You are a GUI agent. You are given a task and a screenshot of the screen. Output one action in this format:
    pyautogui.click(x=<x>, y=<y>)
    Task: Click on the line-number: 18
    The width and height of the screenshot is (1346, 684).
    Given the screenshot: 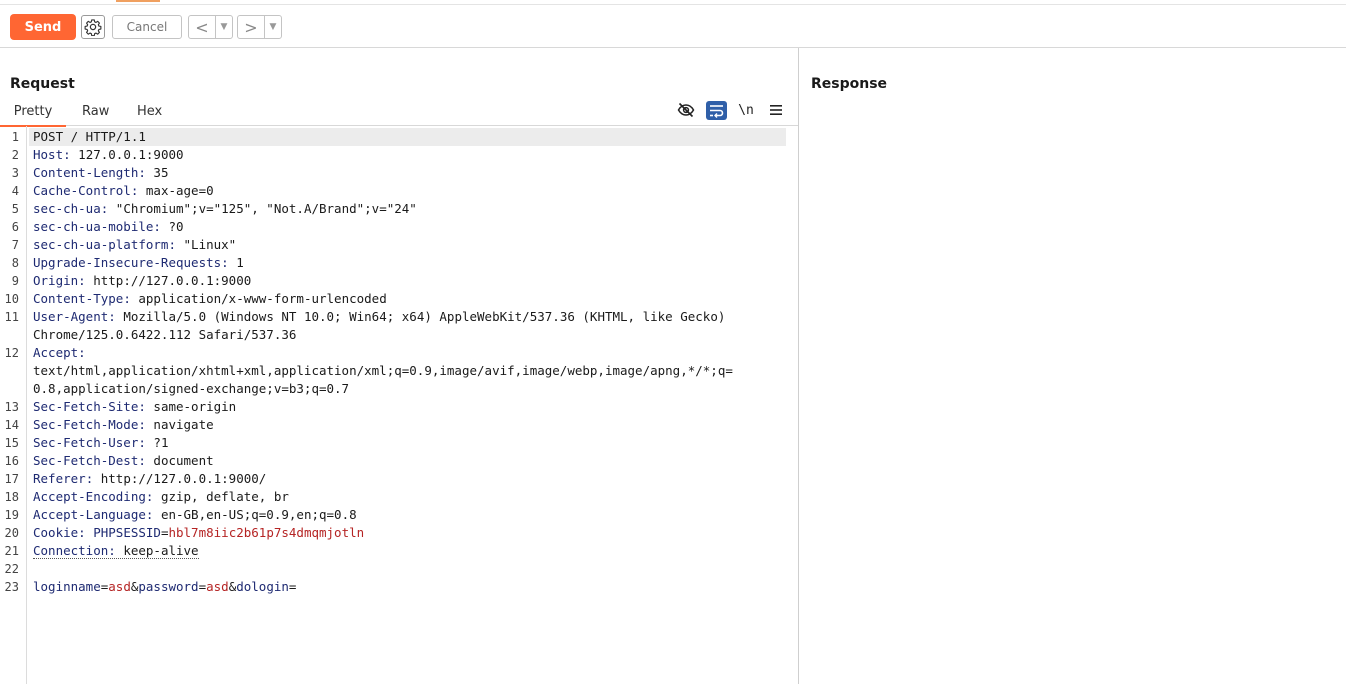 What is the action you would take?
    pyautogui.click(x=11, y=497)
    